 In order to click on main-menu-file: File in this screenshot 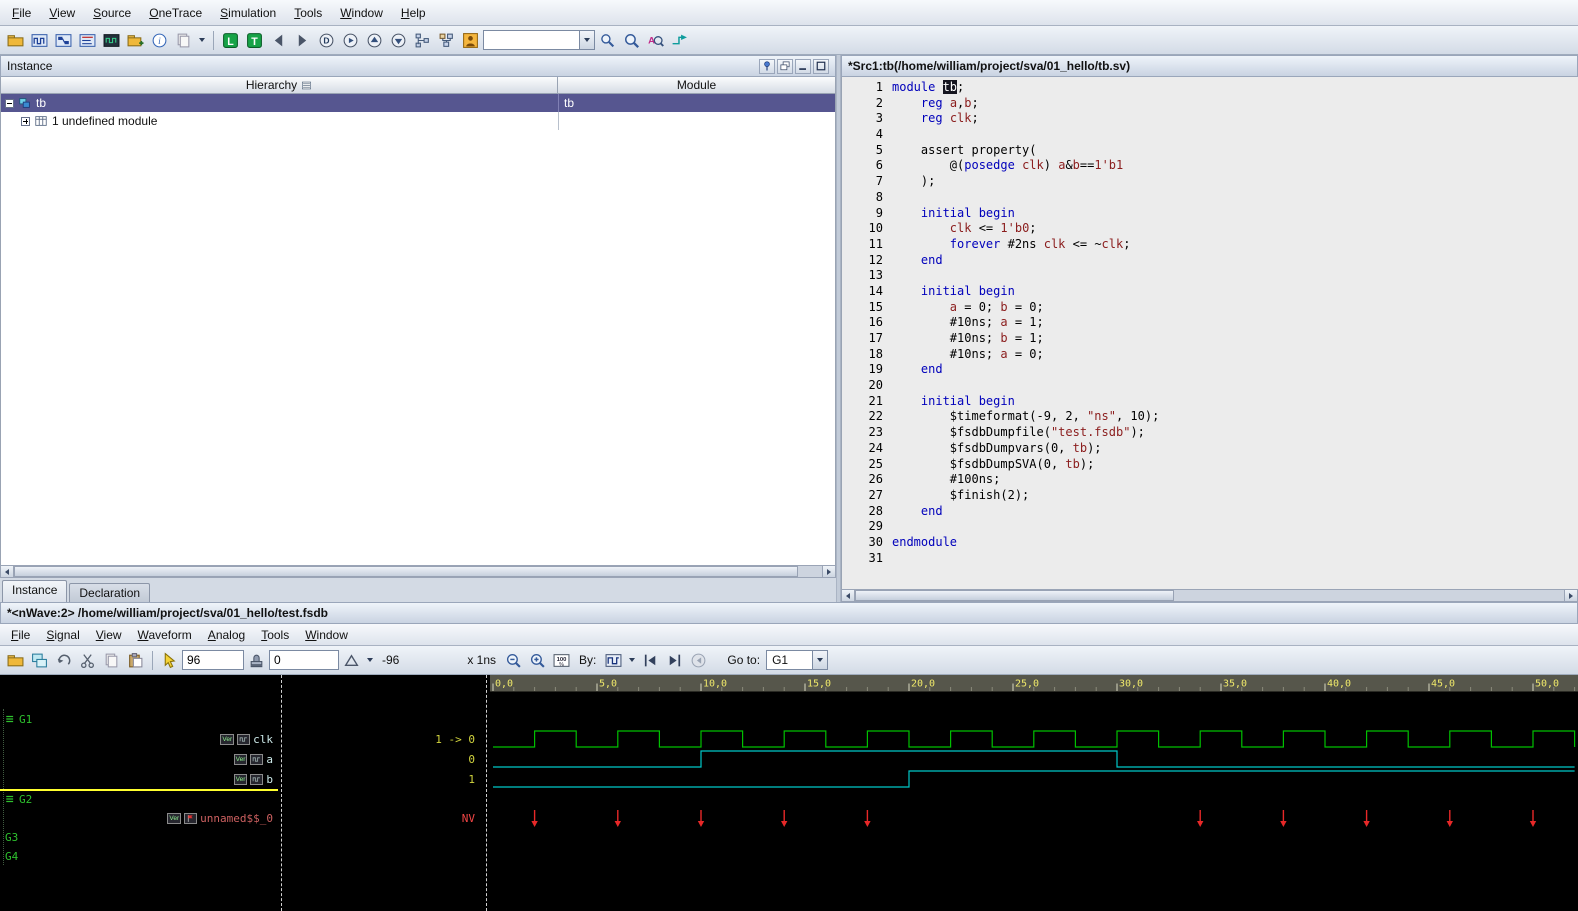, I will do `click(21, 13)`.